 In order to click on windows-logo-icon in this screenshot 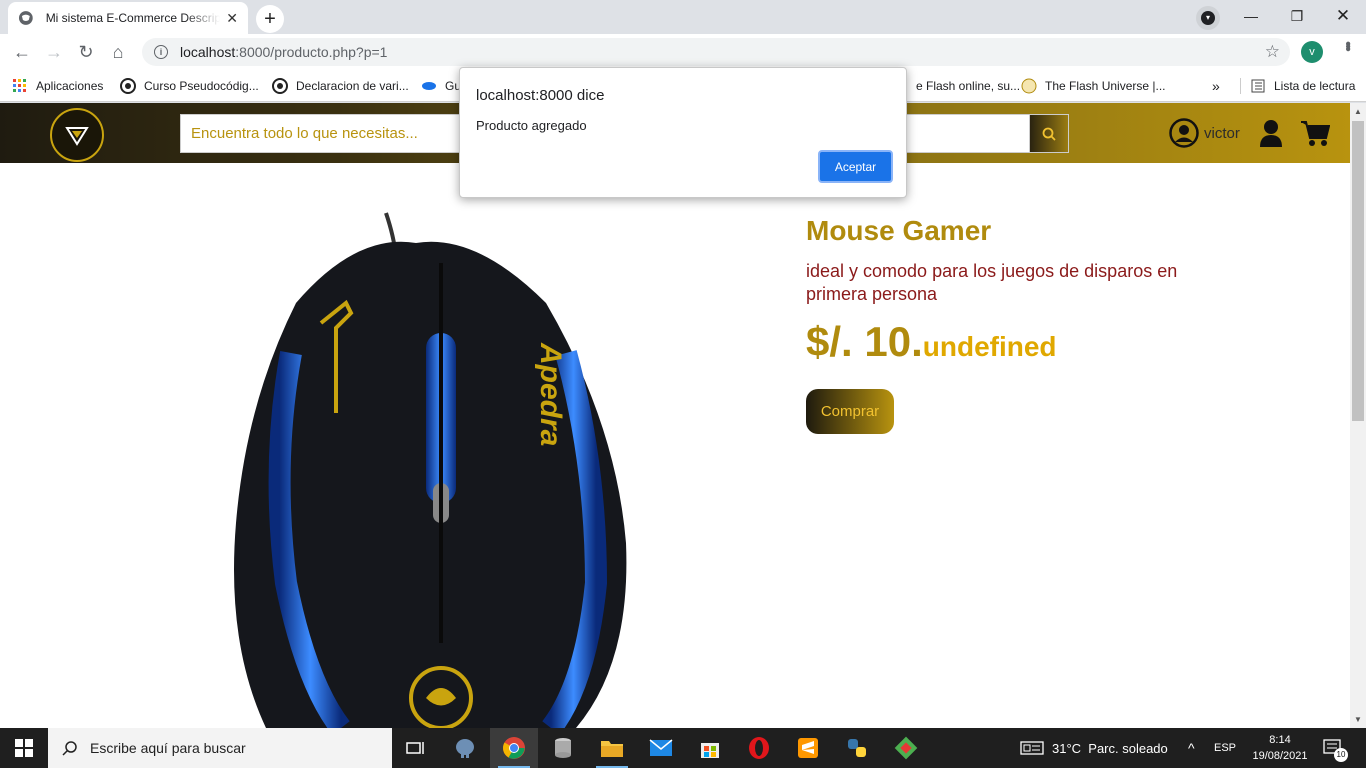, I will do `click(24, 748)`.